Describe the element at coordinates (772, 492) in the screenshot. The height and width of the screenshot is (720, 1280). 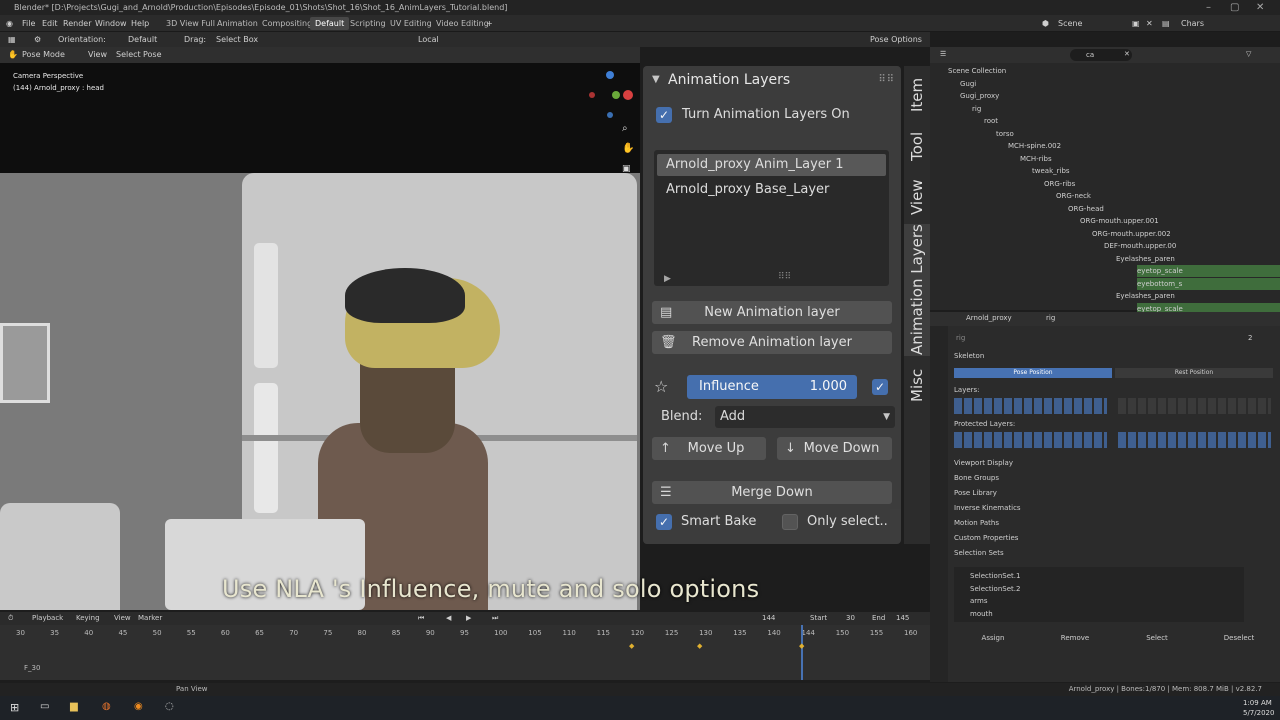
I see `merge-down-button: ☰ Merge Down` at that location.